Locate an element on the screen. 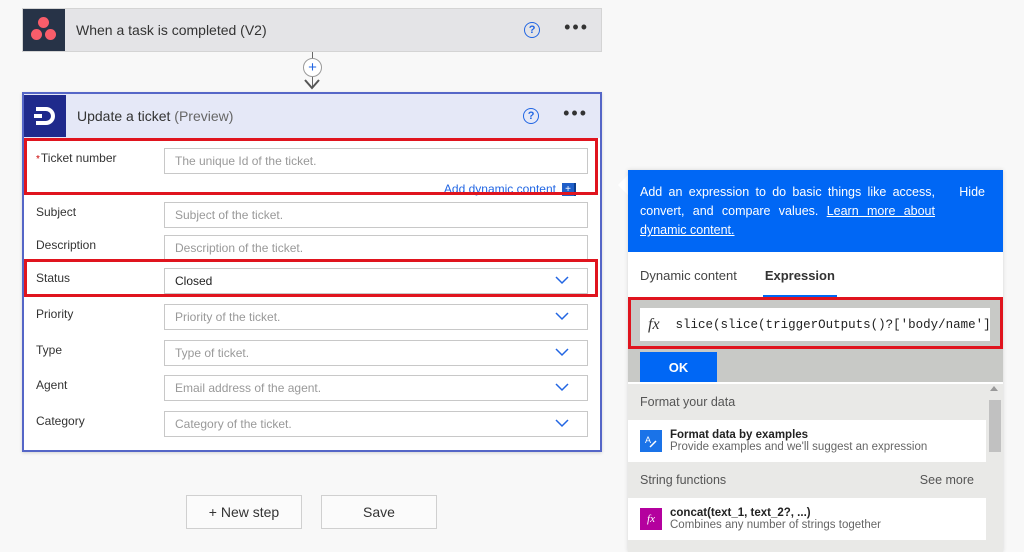 This screenshot has height=552, width=1024. subject-input: Subject of the ticket. is located at coordinates (376, 215).